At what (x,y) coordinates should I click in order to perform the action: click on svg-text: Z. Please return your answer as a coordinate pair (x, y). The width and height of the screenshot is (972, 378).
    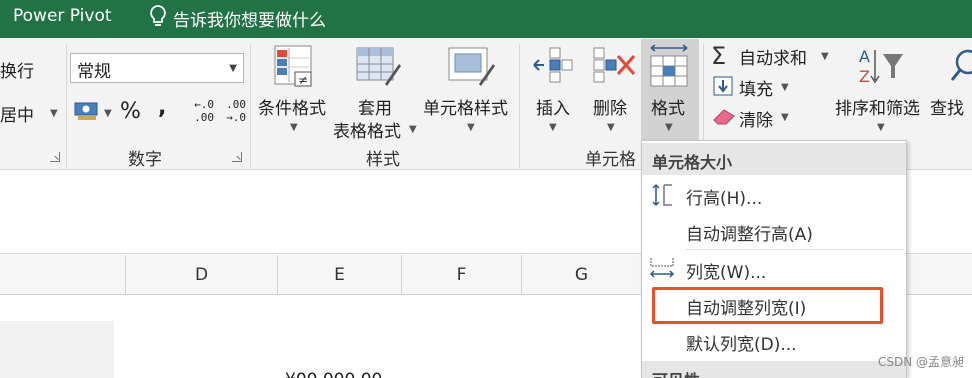
    Looking at the image, I should click on (864, 76).